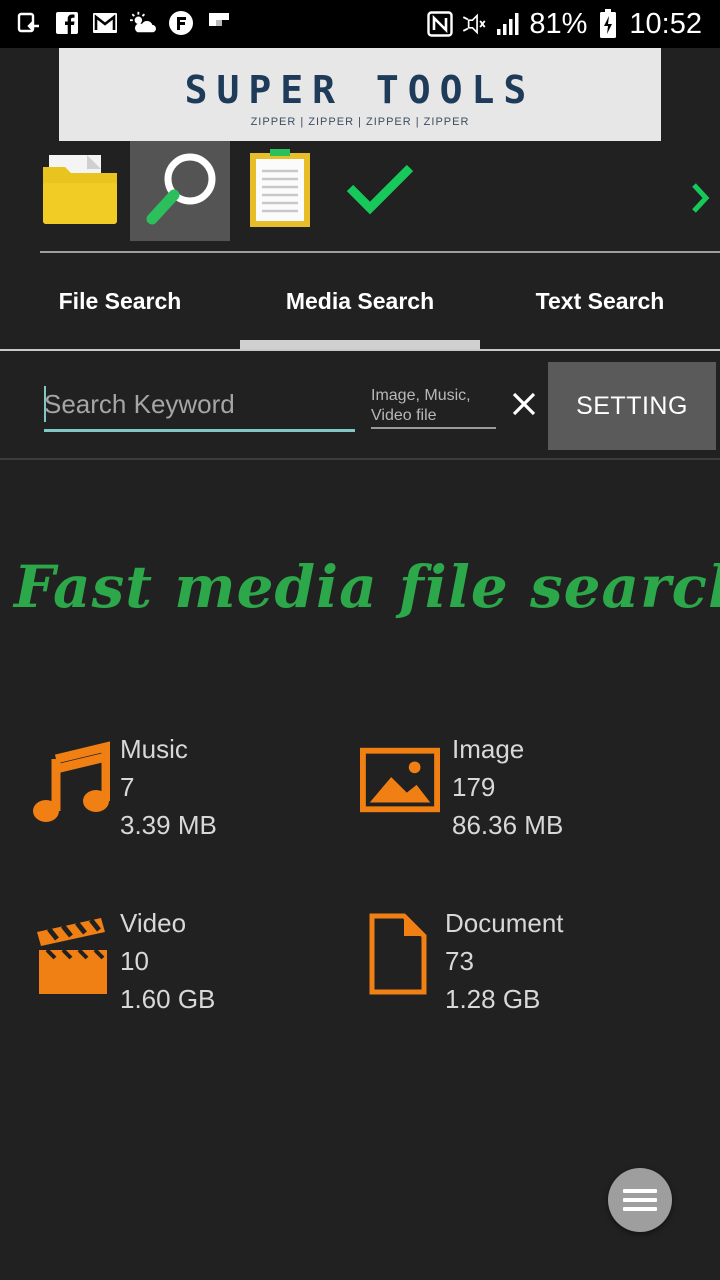 This screenshot has height=1280, width=720. I want to click on music-note-icon, so click(70, 780).